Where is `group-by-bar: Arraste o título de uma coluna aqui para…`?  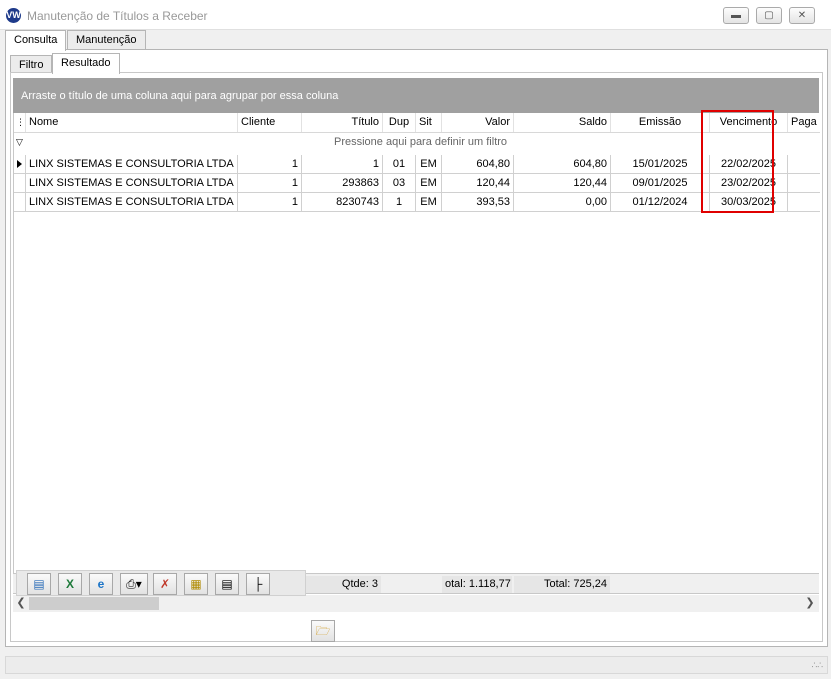
group-by-bar: Arraste o título de uma coluna aqui para… is located at coordinates (416, 95).